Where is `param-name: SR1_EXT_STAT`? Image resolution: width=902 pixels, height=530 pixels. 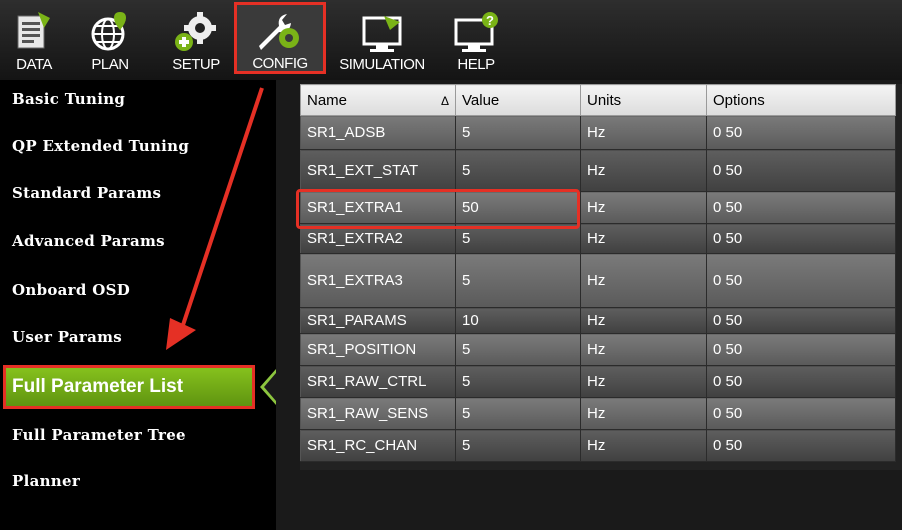 param-name: SR1_EXT_STAT is located at coordinates (378, 170).